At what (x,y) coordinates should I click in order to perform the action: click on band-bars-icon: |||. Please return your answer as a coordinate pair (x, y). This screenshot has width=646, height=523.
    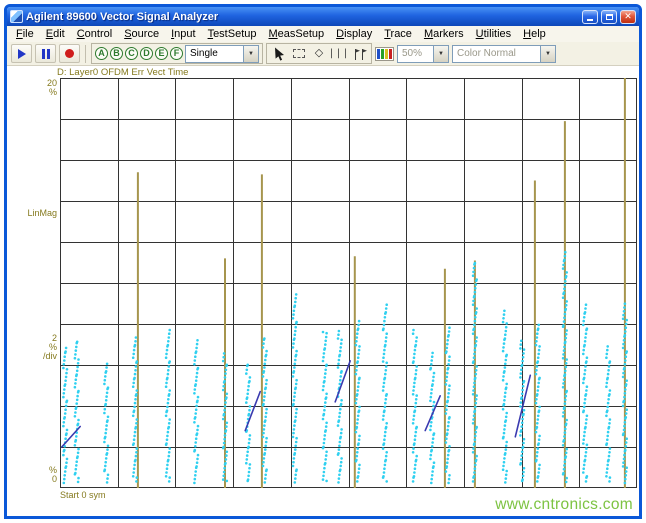
    Looking at the image, I should click on (339, 53).